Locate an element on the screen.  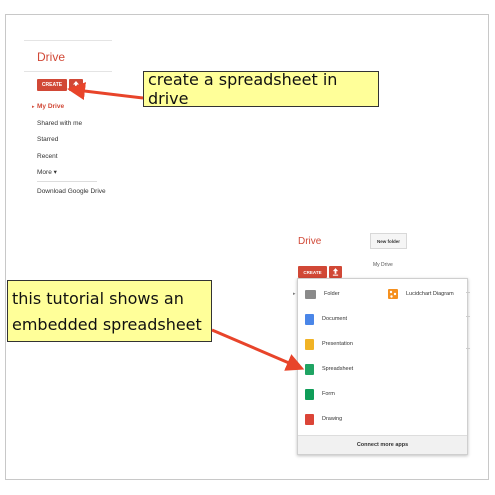
connect-more-apps-button: Connect more apps is located at coordinates (382, 444).